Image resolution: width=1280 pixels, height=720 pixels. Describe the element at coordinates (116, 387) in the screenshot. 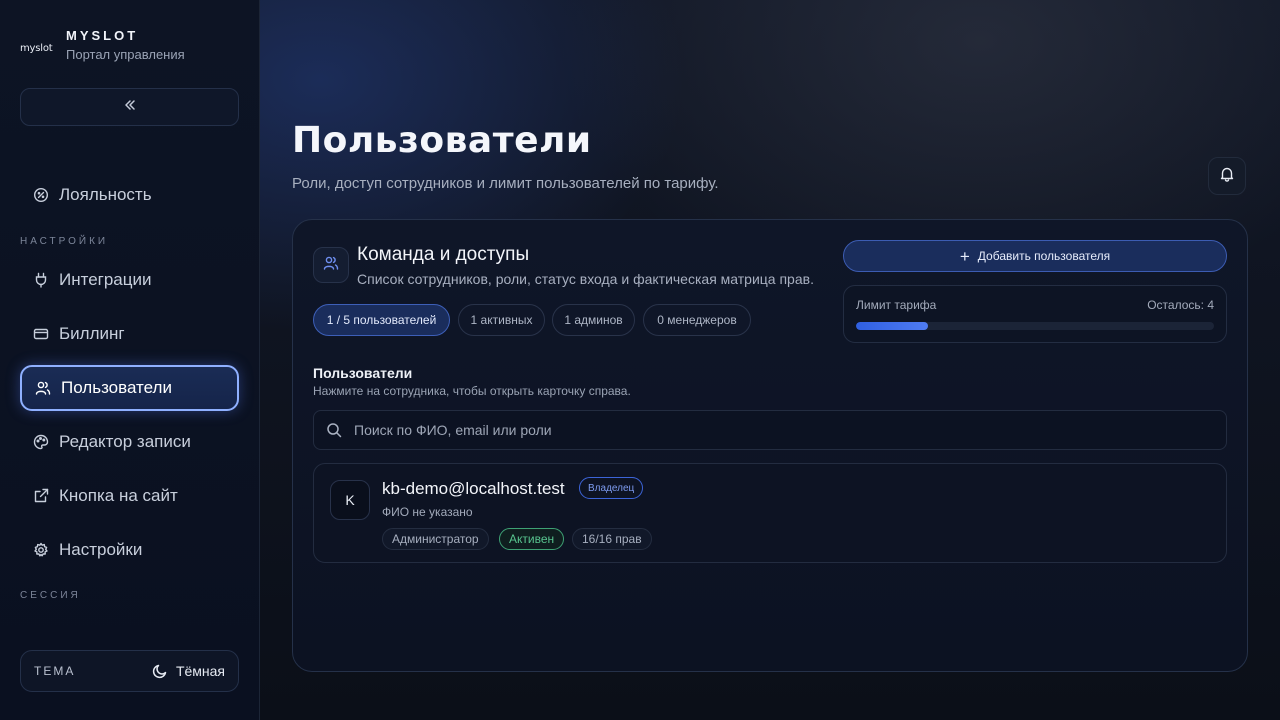

I see `sidebar-item-label: Пользователи` at that location.